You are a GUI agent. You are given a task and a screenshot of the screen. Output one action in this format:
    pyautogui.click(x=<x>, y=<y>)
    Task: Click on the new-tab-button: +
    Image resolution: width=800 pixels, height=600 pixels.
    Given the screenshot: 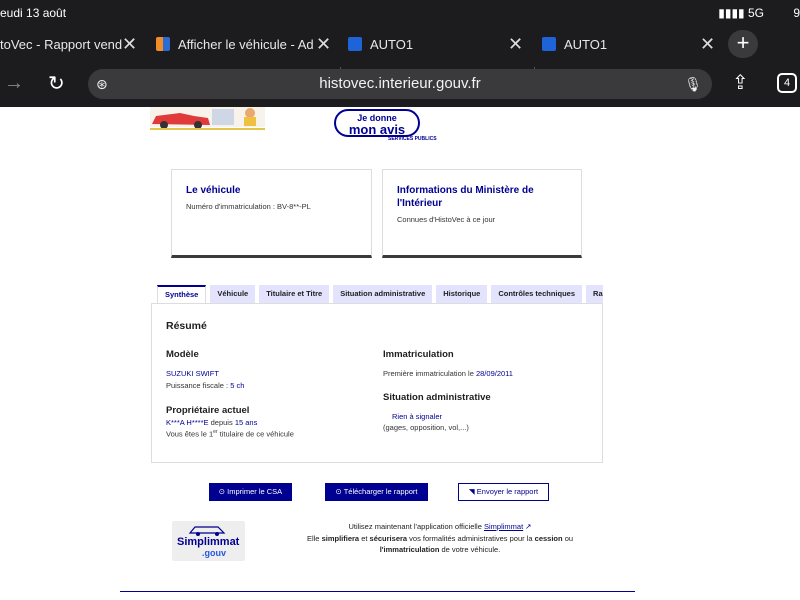 What is the action you would take?
    pyautogui.click(x=743, y=44)
    